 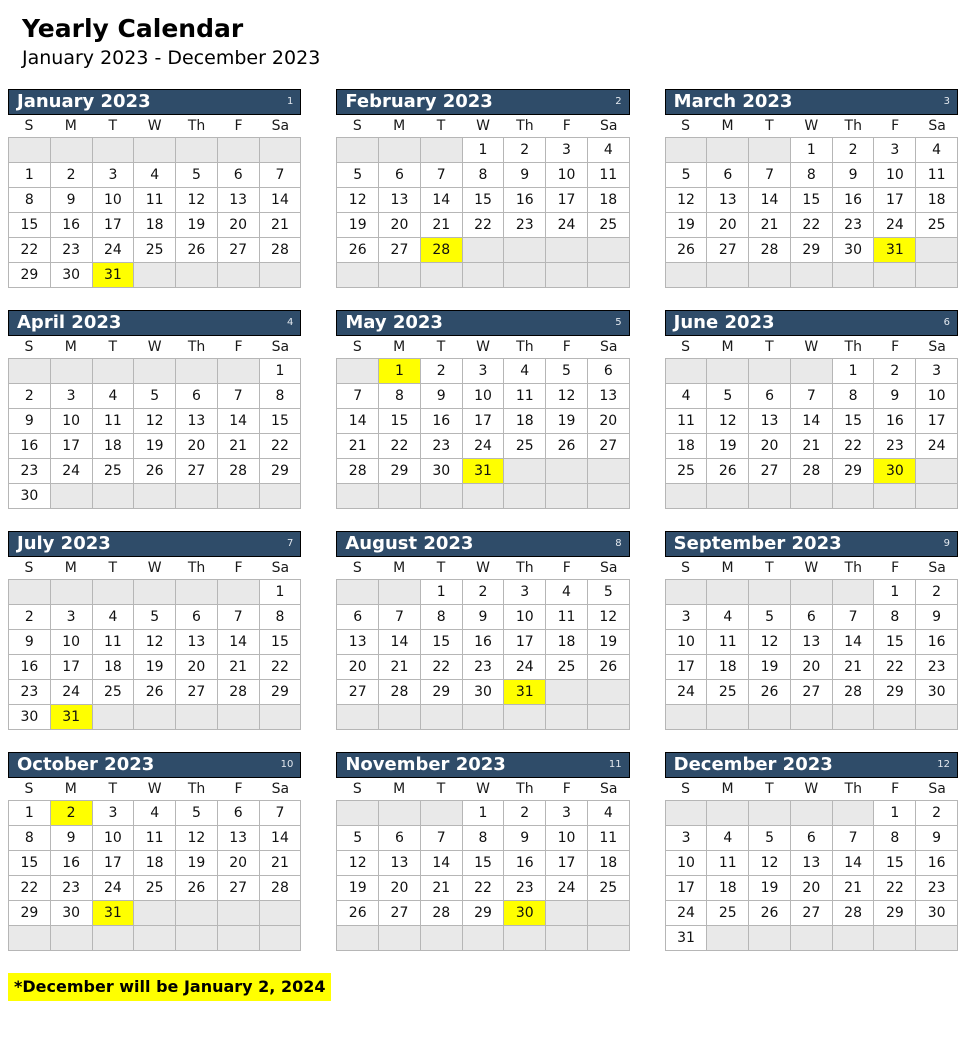 What do you see at coordinates (483, 544) in the screenshot?
I see `month-header: August 2023 8` at bounding box center [483, 544].